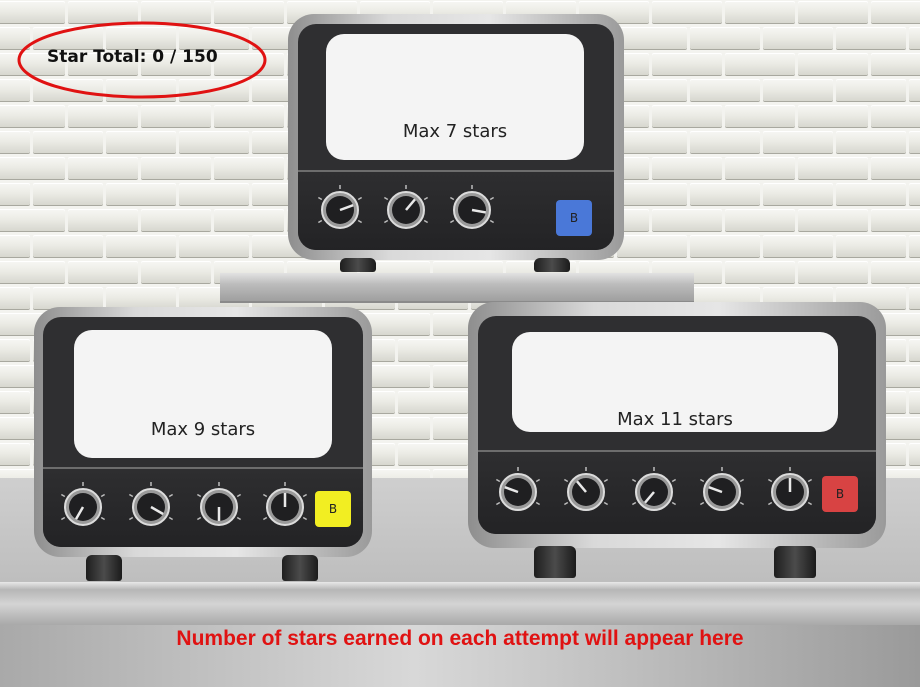 The height and width of the screenshot is (687, 920). Describe the element at coordinates (203, 429) in the screenshot. I see `machine-max-stars-label: Max 9 stars` at that location.